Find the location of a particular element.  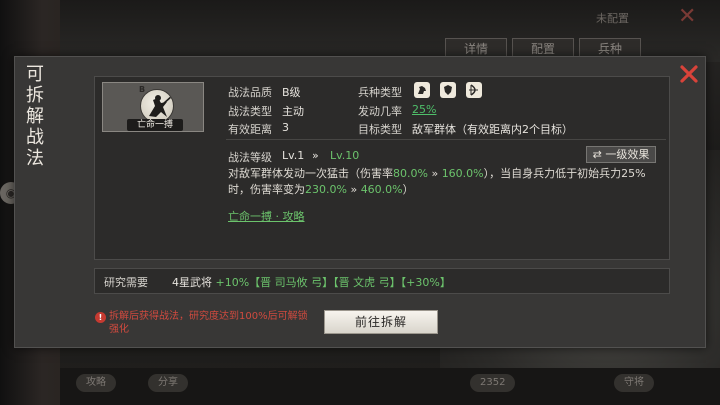

panel-side-title: 可拆解战法 is located at coordinates (35, 116).